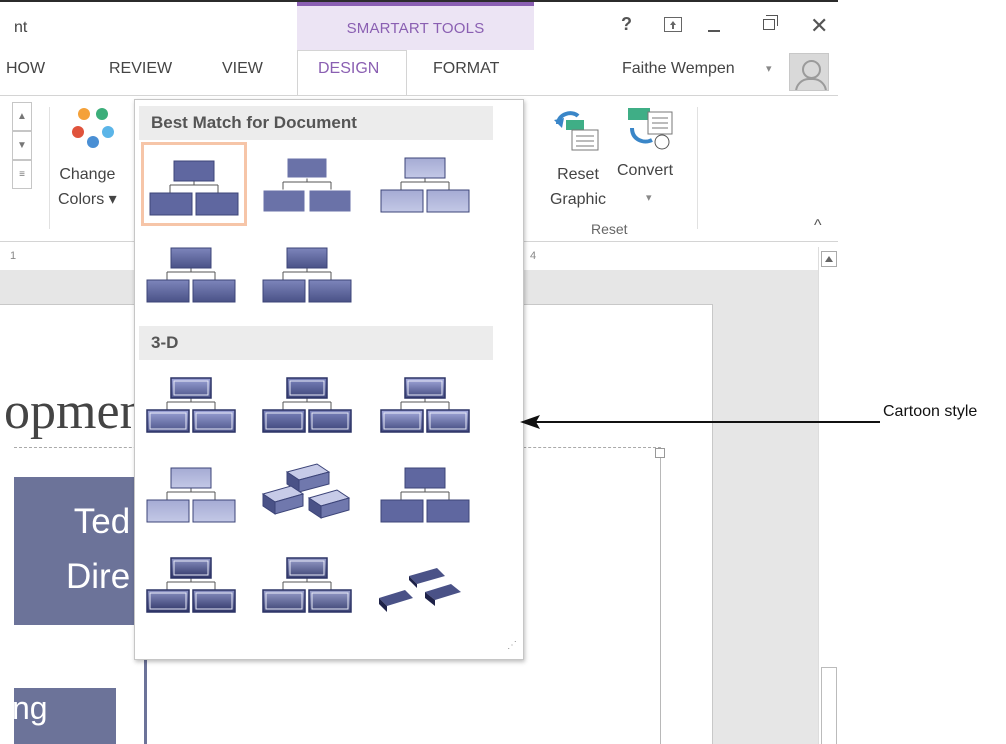  Describe the element at coordinates (242, 69) in the screenshot. I see `tab-view: VIEW` at that location.